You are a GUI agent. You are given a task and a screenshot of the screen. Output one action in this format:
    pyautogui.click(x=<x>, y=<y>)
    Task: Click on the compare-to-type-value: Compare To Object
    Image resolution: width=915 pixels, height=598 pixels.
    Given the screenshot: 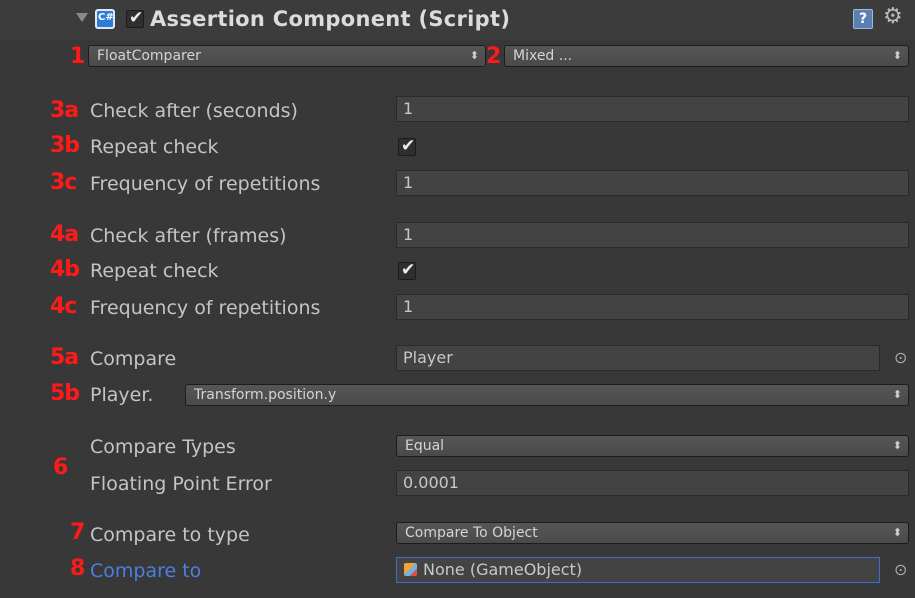 What is the action you would take?
    pyautogui.click(x=471, y=533)
    